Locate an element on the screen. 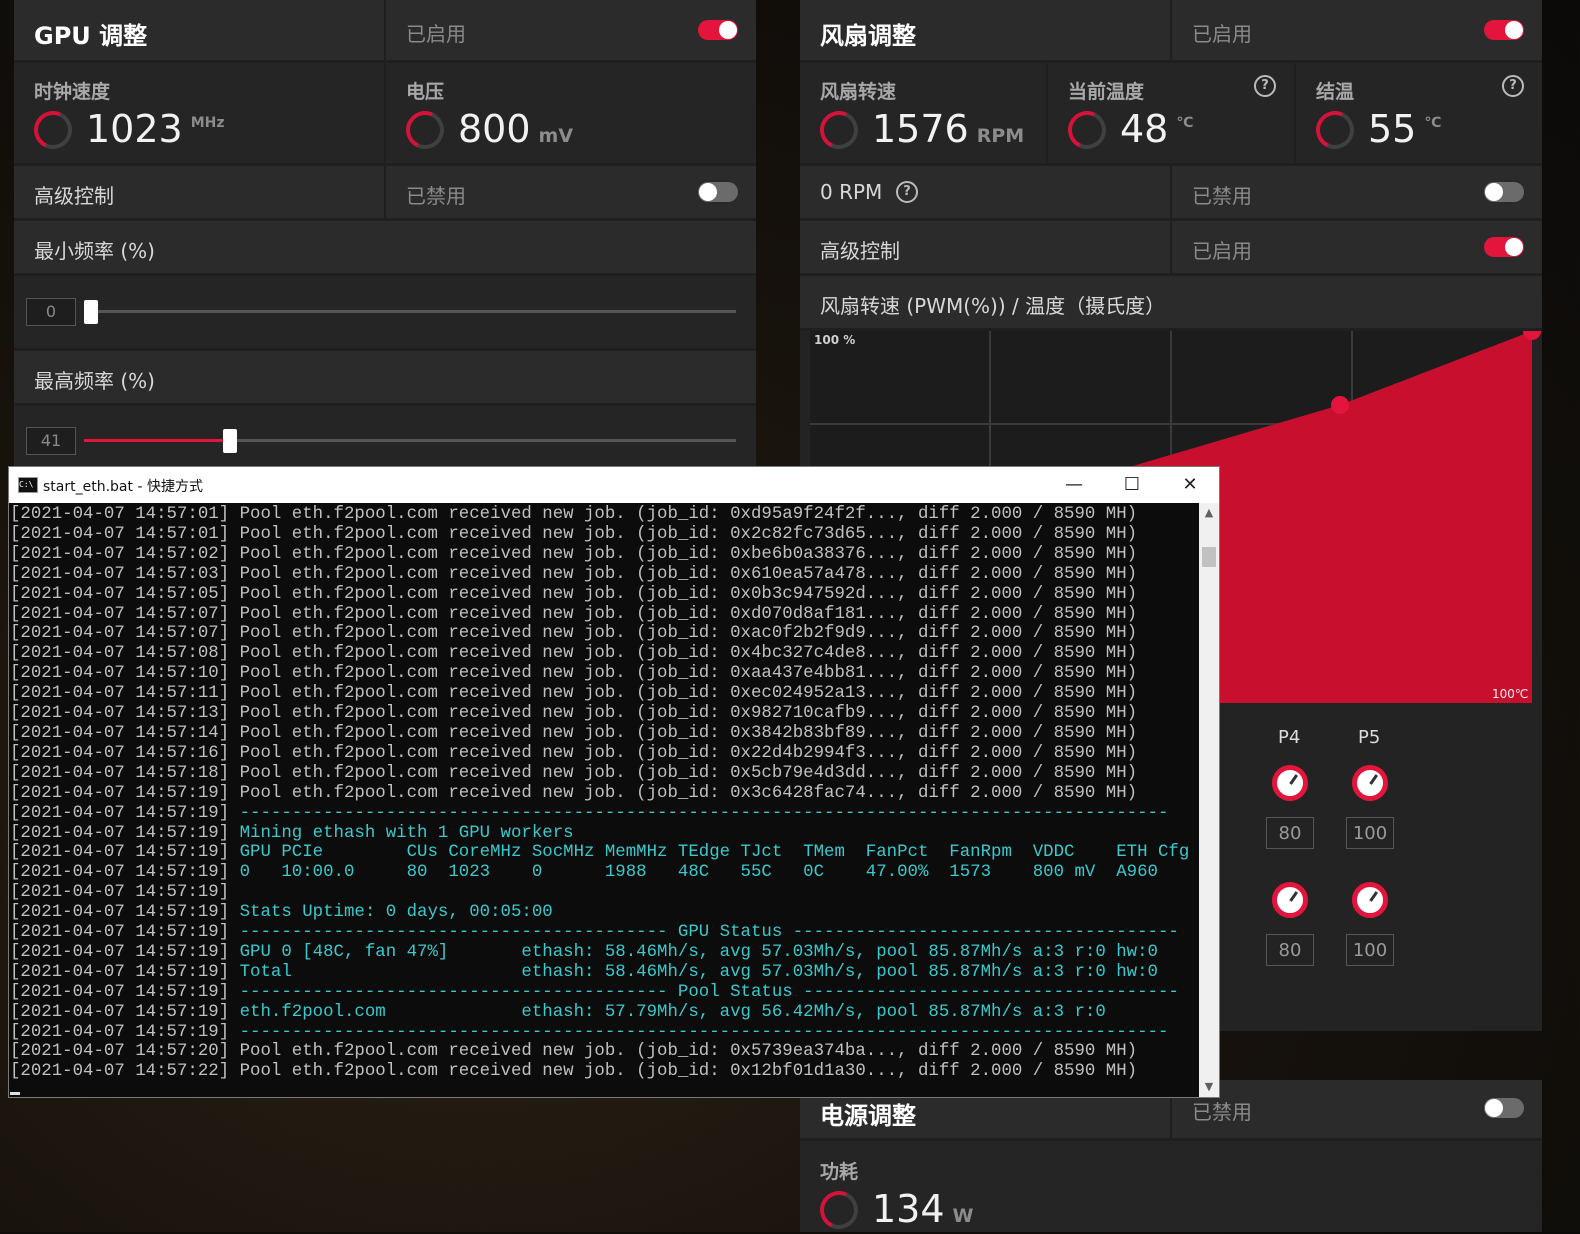  fan-advanced-cell: 高级控制 is located at coordinates (985, 247).